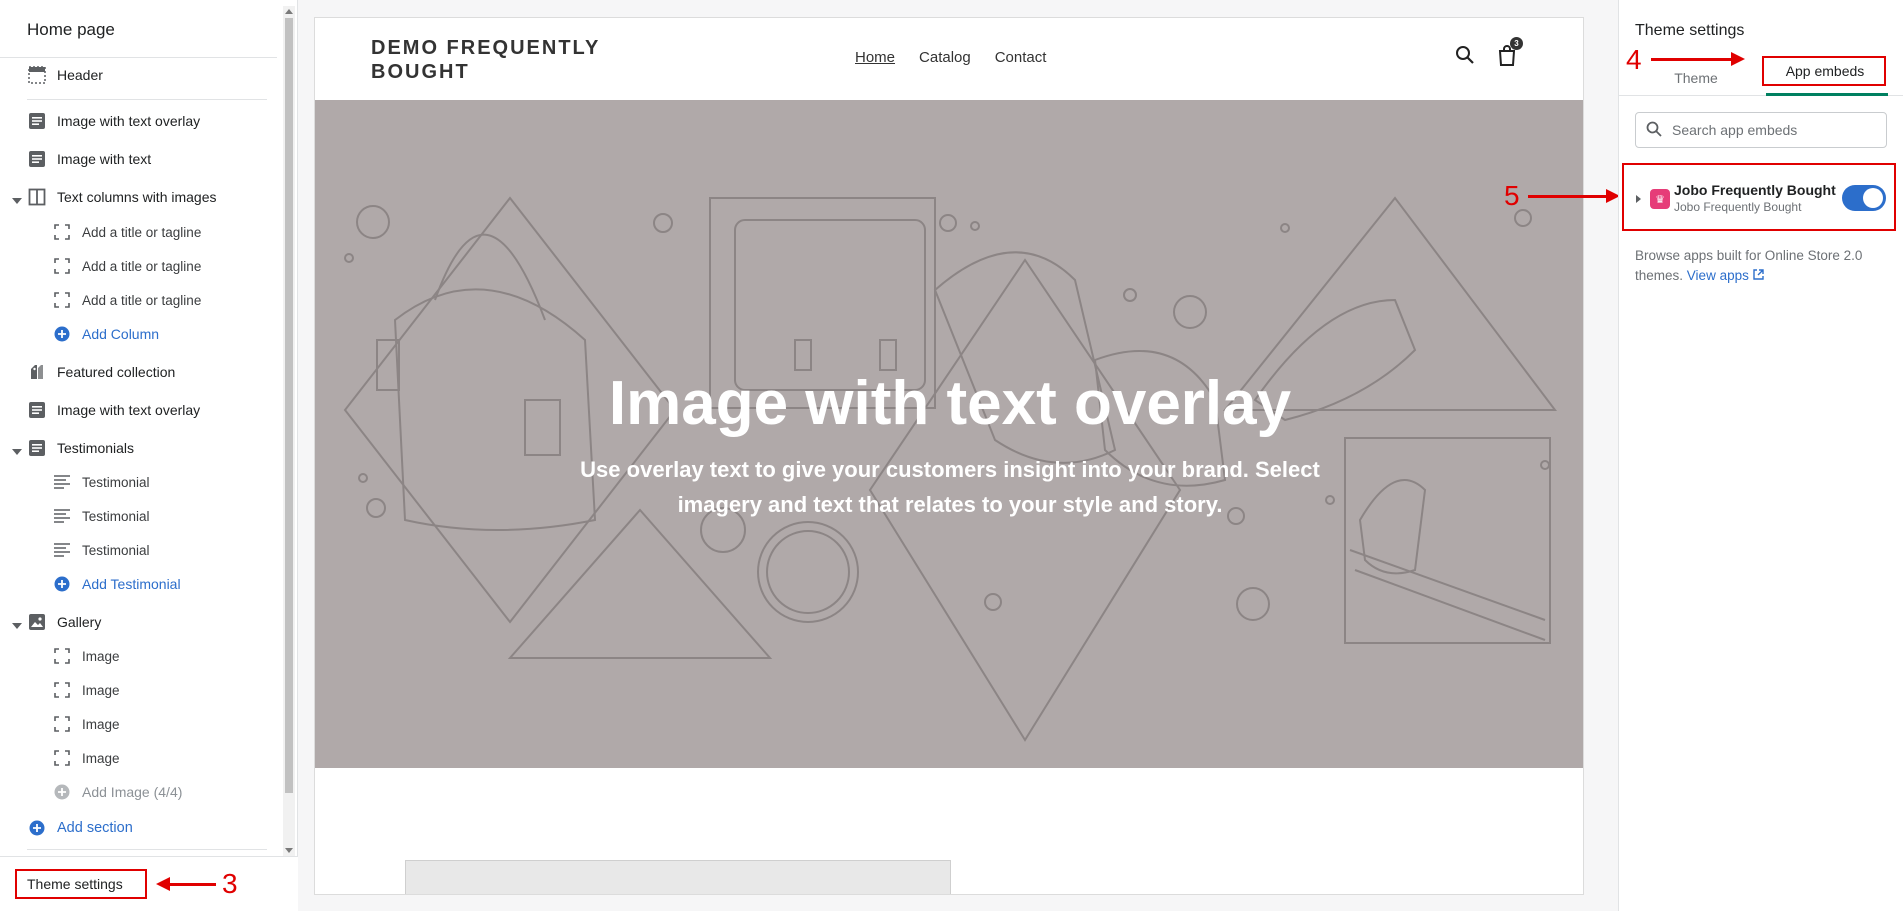  I want to click on panel-title: Theme settings, so click(1690, 30).